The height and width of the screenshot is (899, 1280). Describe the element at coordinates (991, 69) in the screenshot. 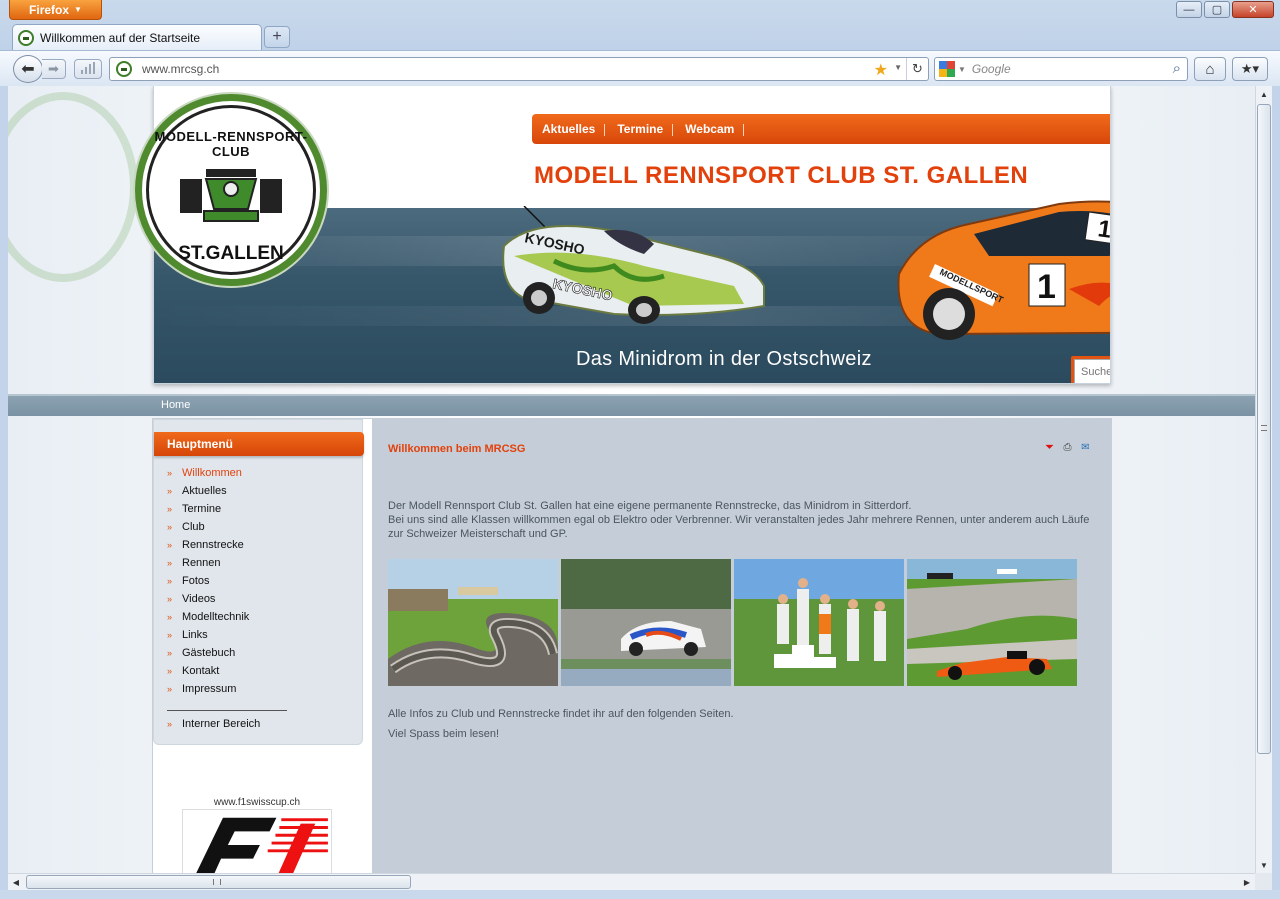

I see `browser-search-input: Google` at that location.